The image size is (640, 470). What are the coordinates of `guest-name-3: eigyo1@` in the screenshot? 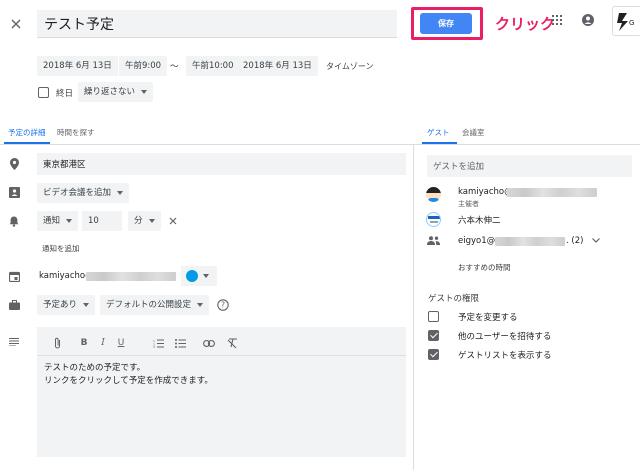 It's located at (477, 241).